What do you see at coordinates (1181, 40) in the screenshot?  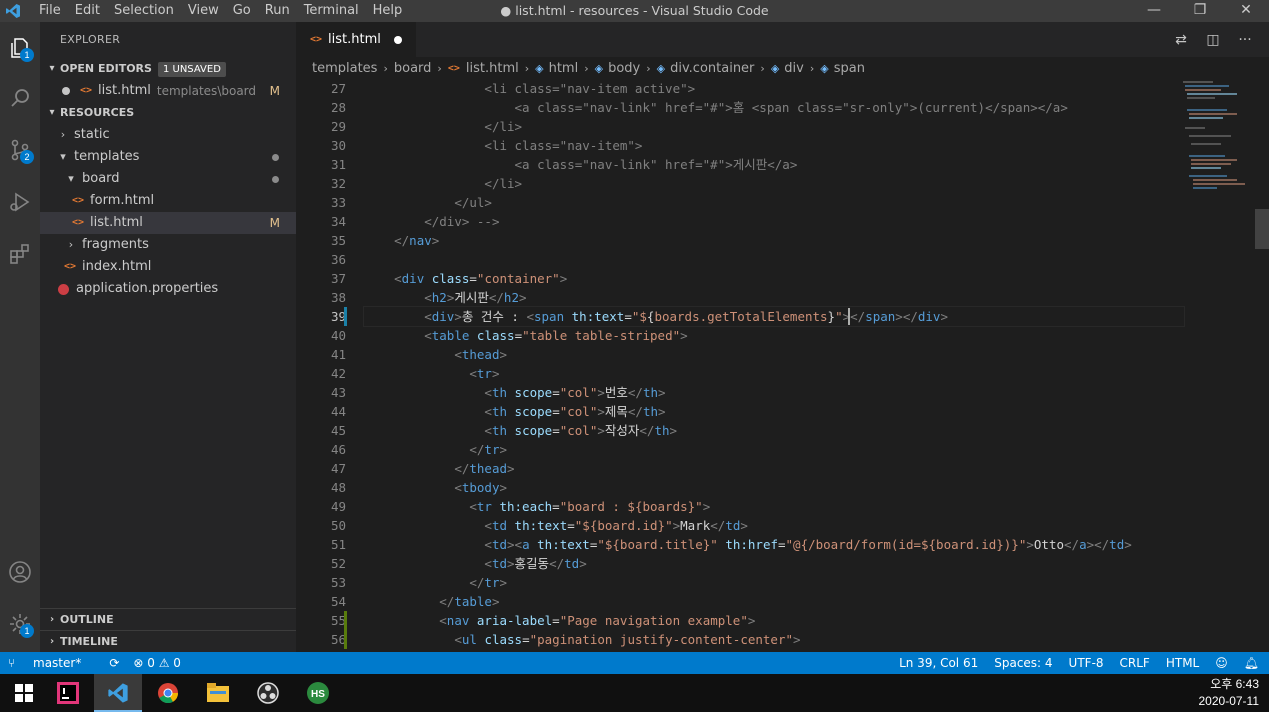 I see `open-changes-icon: ⇄` at bounding box center [1181, 40].